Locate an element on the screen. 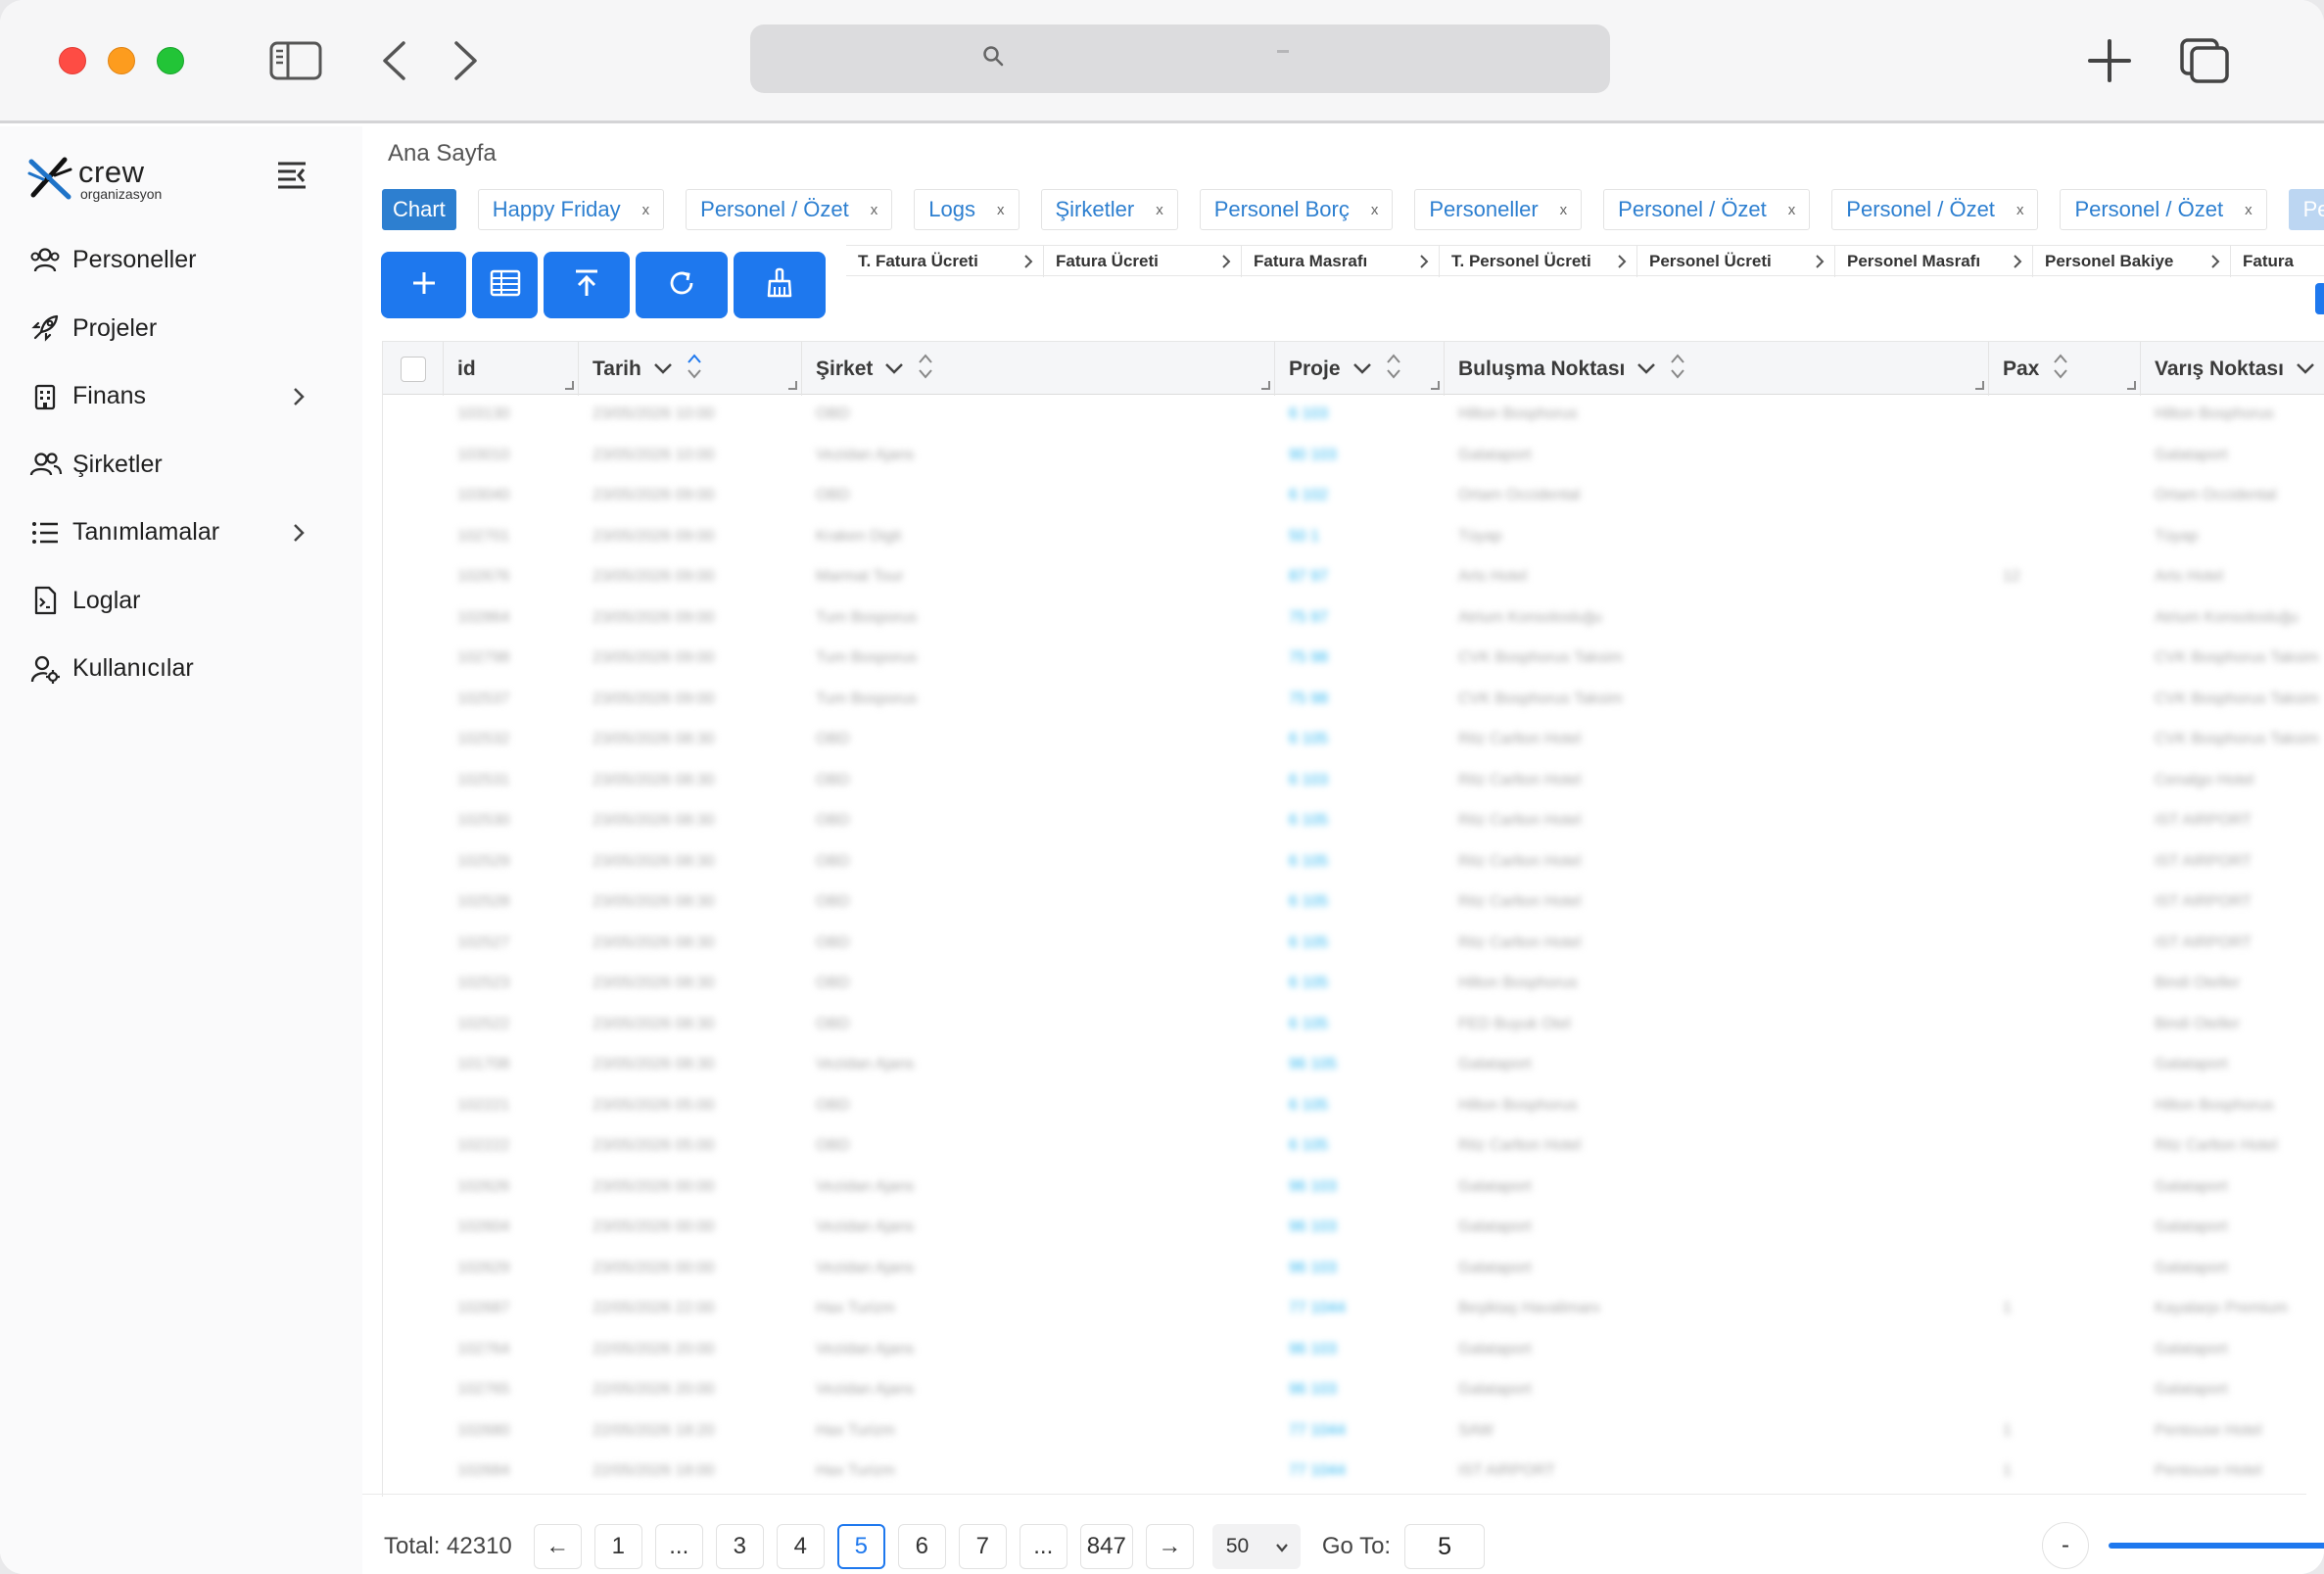 The width and height of the screenshot is (2324, 1574). export-button is located at coordinates (587, 285).